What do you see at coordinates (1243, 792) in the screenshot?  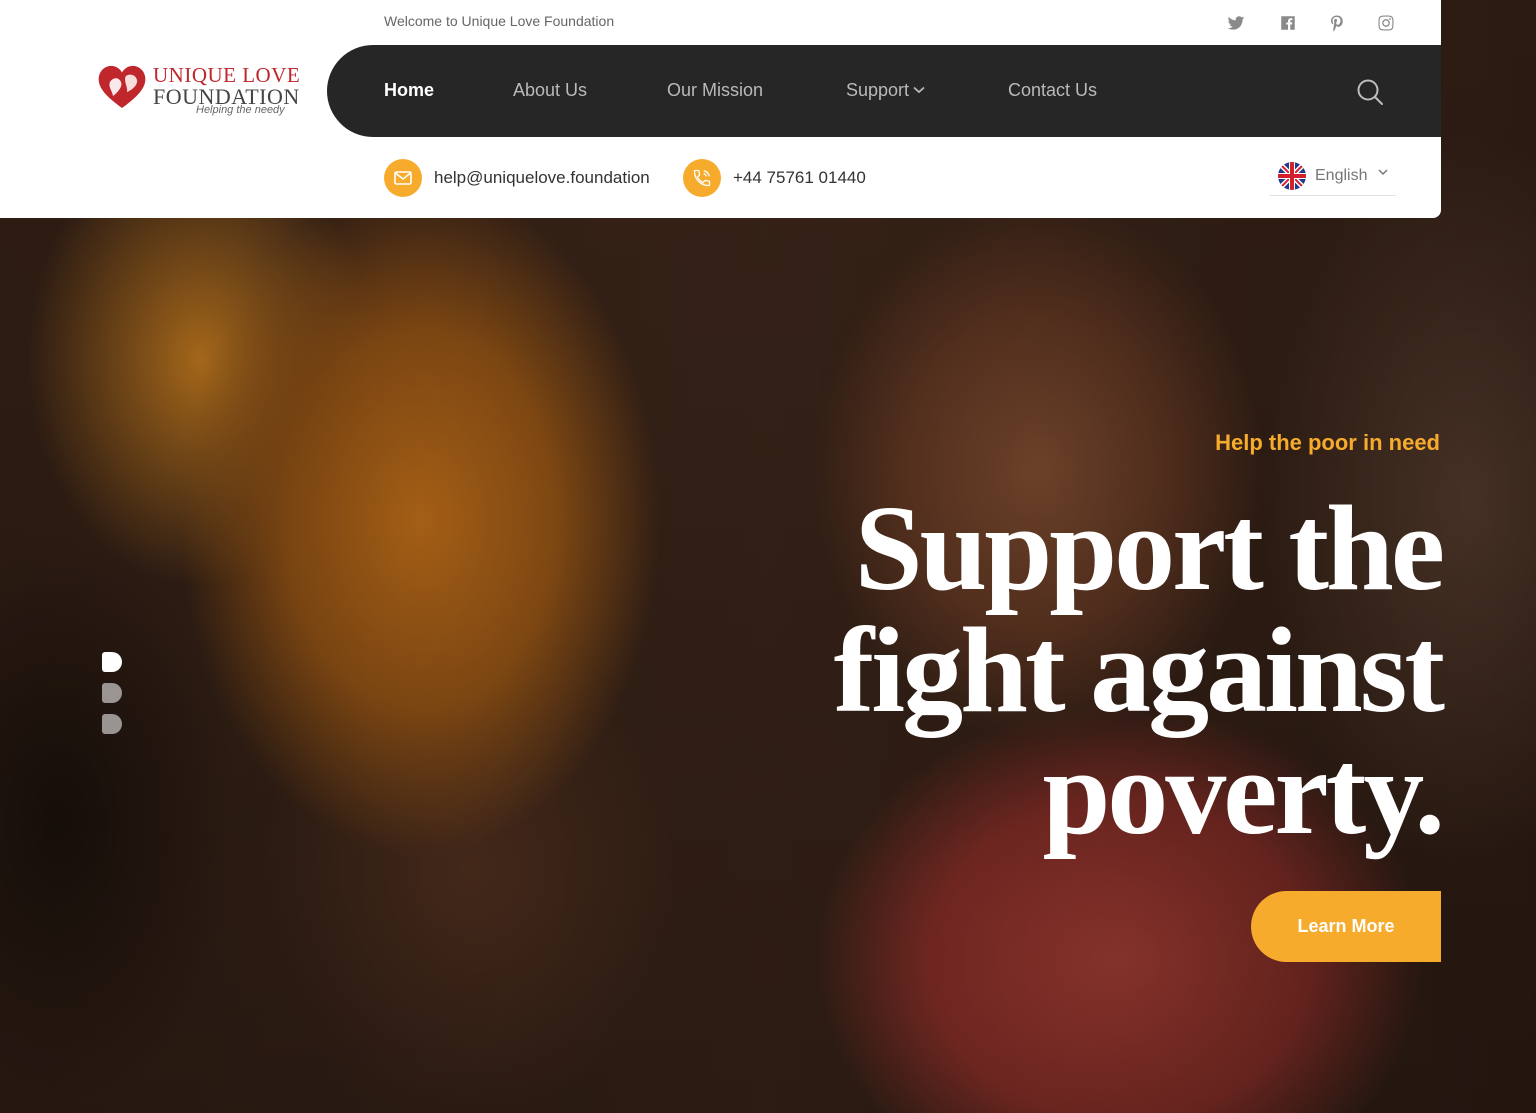 I see `headline-line-3: poverty.` at bounding box center [1243, 792].